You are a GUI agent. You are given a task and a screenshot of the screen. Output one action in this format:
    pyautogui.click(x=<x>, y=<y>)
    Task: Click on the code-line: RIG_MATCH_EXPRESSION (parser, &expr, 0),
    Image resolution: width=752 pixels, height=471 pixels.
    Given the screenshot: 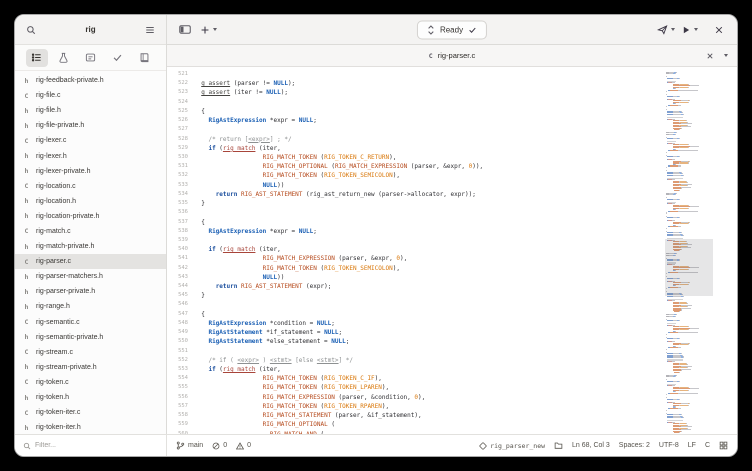 What is the action you would take?
    pyautogui.click(x=429, y=258)
    